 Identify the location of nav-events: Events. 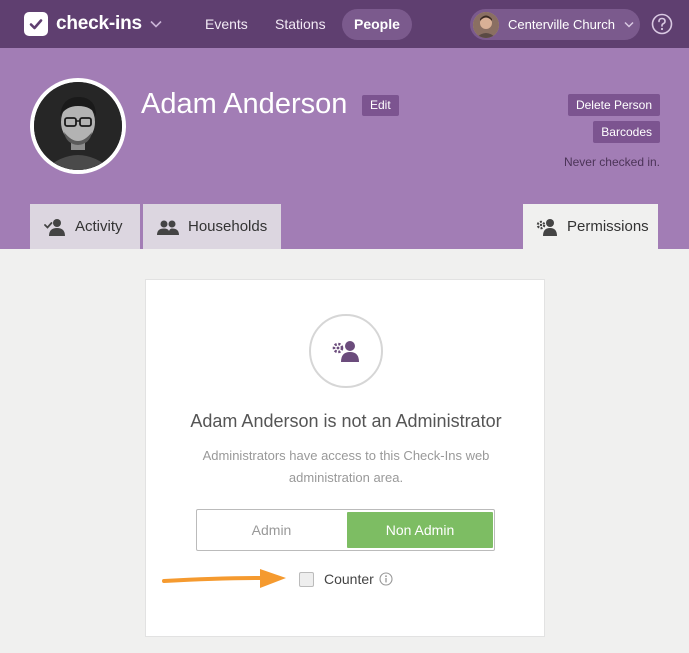
(226, 24).